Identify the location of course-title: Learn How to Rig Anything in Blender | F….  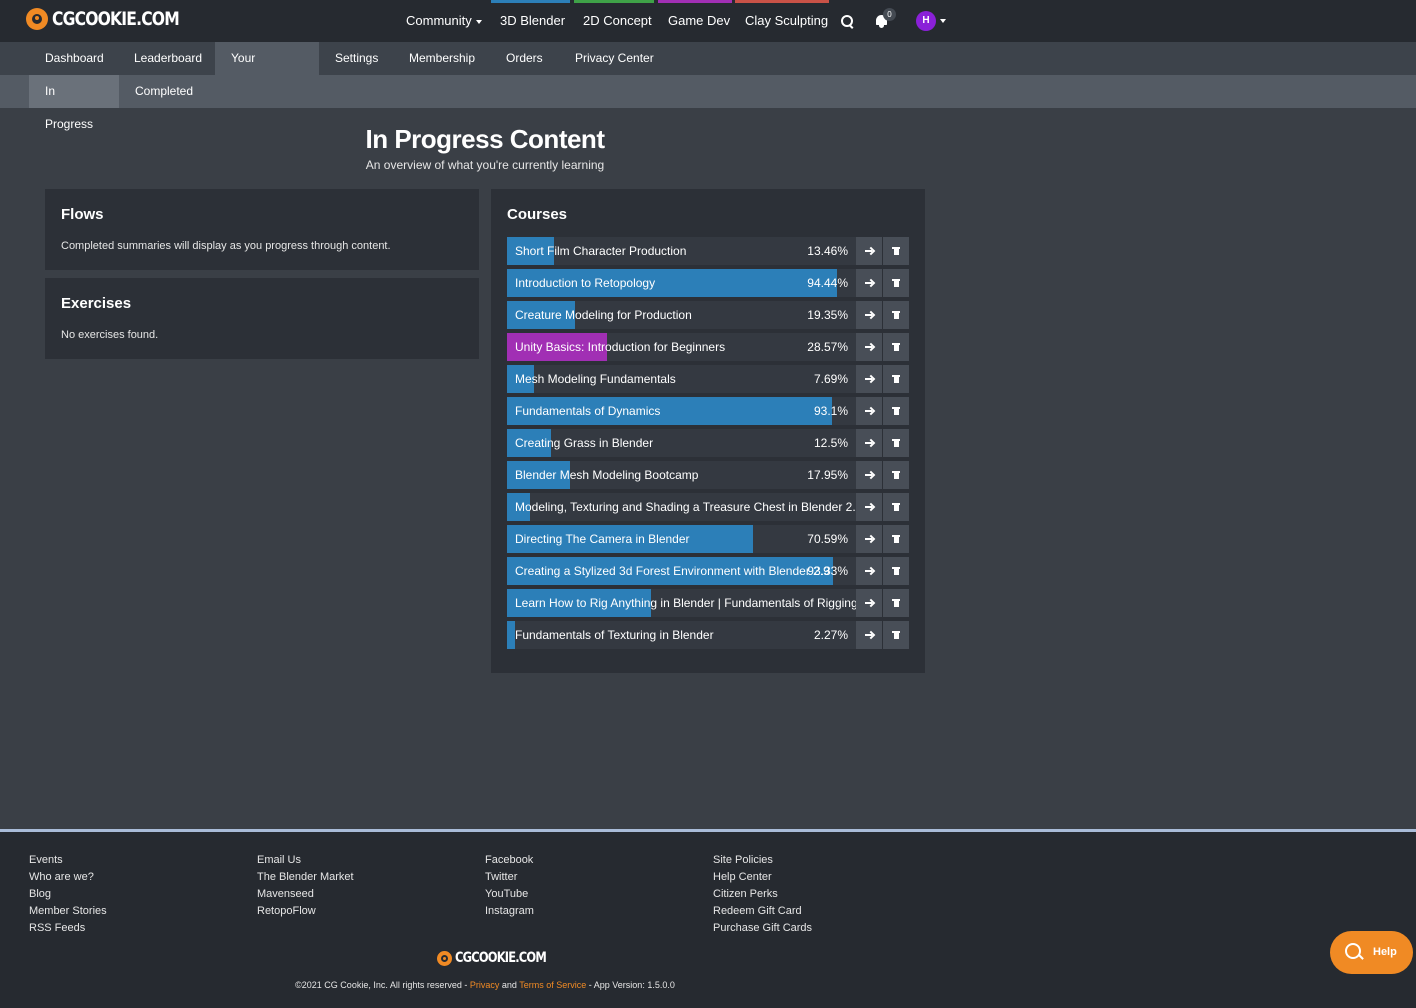
(685, 603).